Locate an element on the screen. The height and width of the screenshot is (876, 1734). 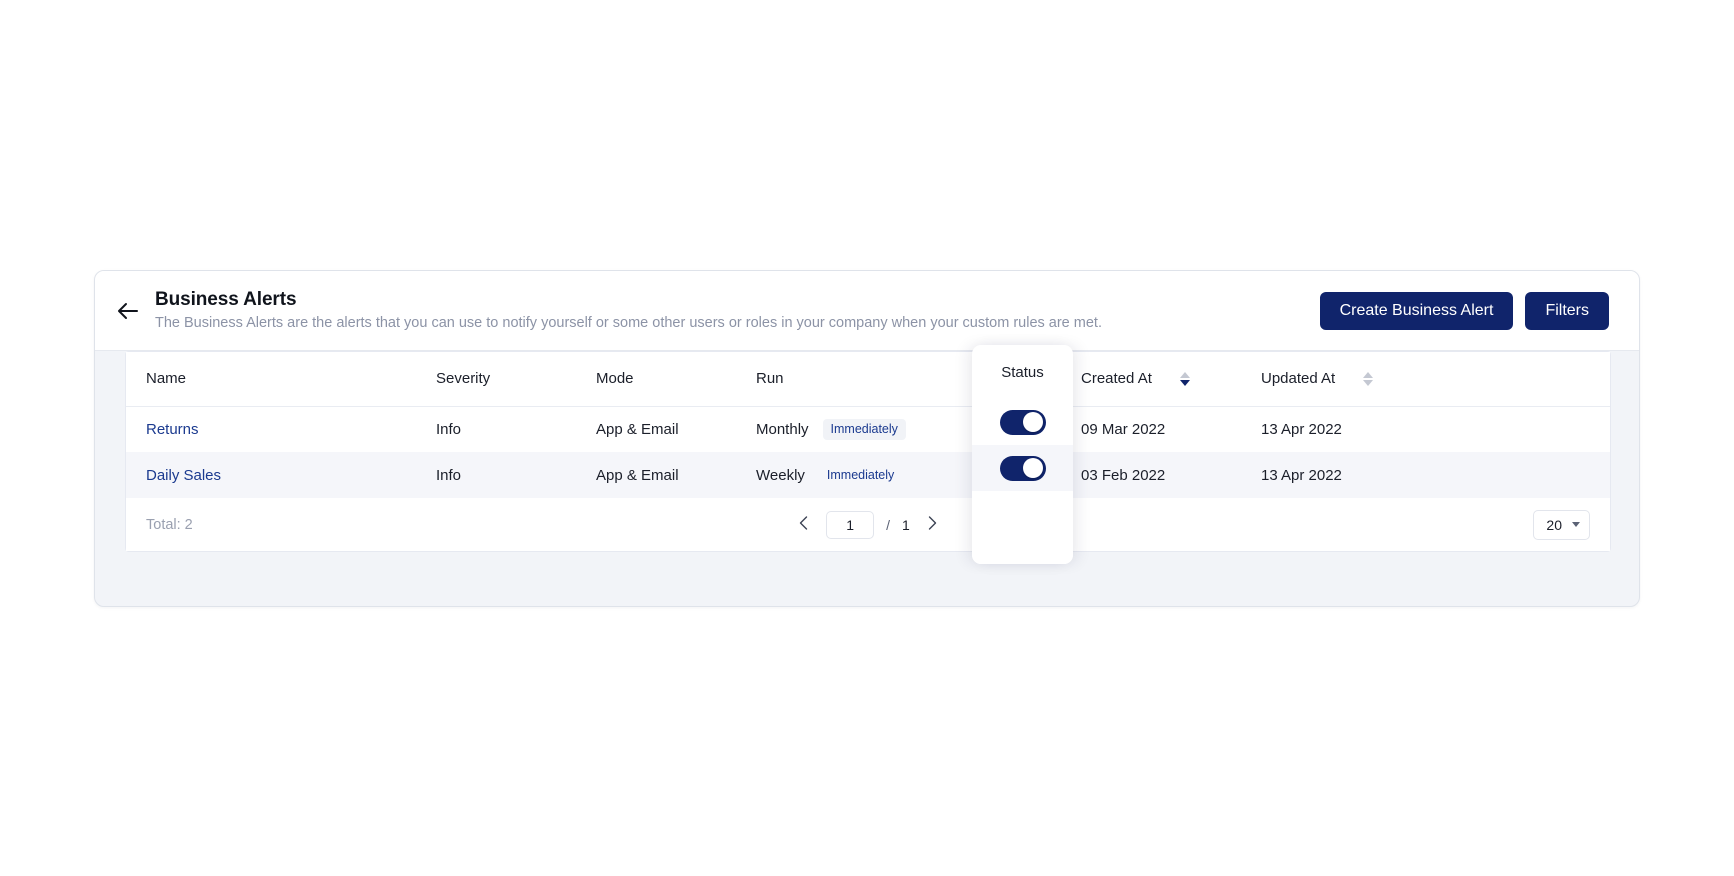
cell-created-at: 03 Feb 2022 is located at coordinates (1171, 475).